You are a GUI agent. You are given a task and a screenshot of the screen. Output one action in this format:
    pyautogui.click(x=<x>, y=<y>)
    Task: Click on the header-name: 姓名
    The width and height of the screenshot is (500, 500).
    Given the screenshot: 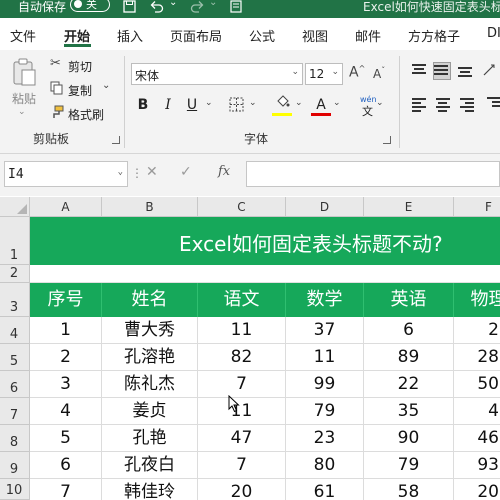 What is the action you would take?
    pyautogui.click(x=150, y=300)
    